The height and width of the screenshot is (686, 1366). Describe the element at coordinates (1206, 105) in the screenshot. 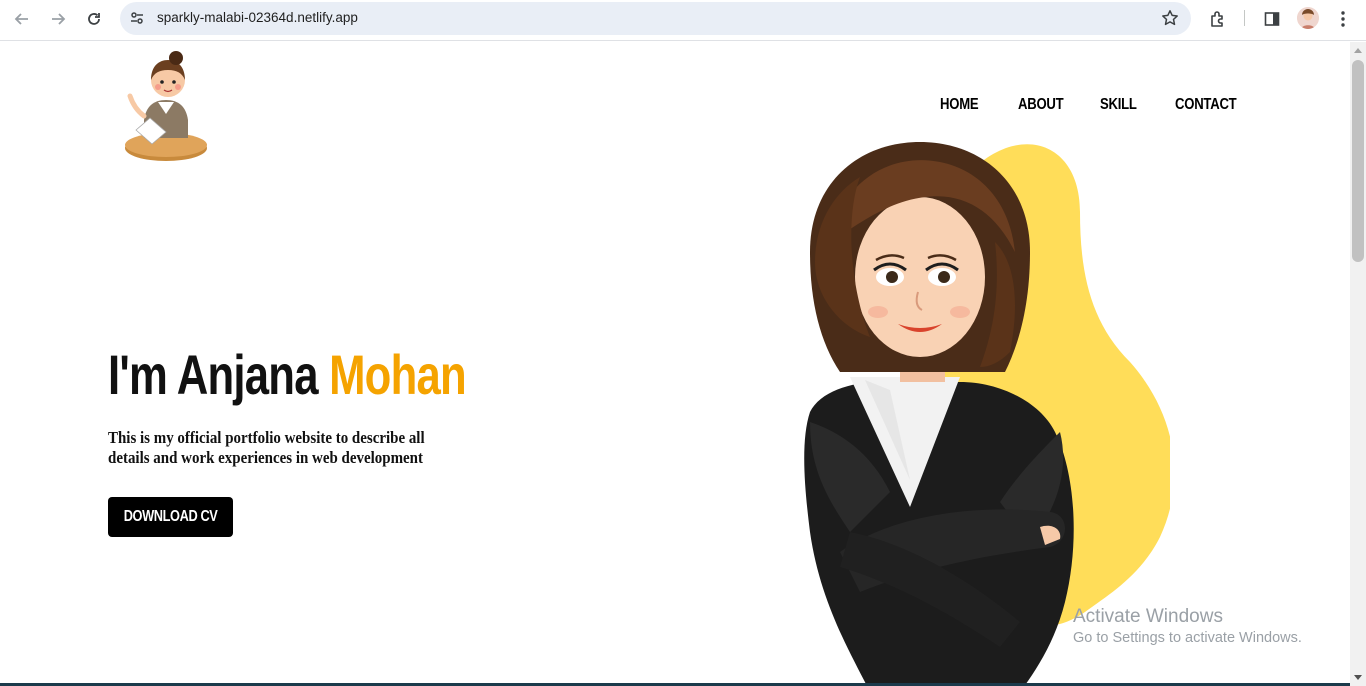

I see `nav-contact: CONTACT` at that location.